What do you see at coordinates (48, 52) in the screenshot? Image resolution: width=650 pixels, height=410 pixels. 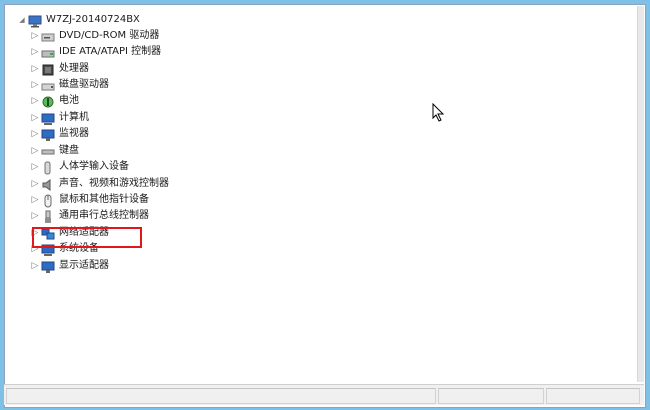 I see `ide-controller-icon` at bounding box center [48, 52].